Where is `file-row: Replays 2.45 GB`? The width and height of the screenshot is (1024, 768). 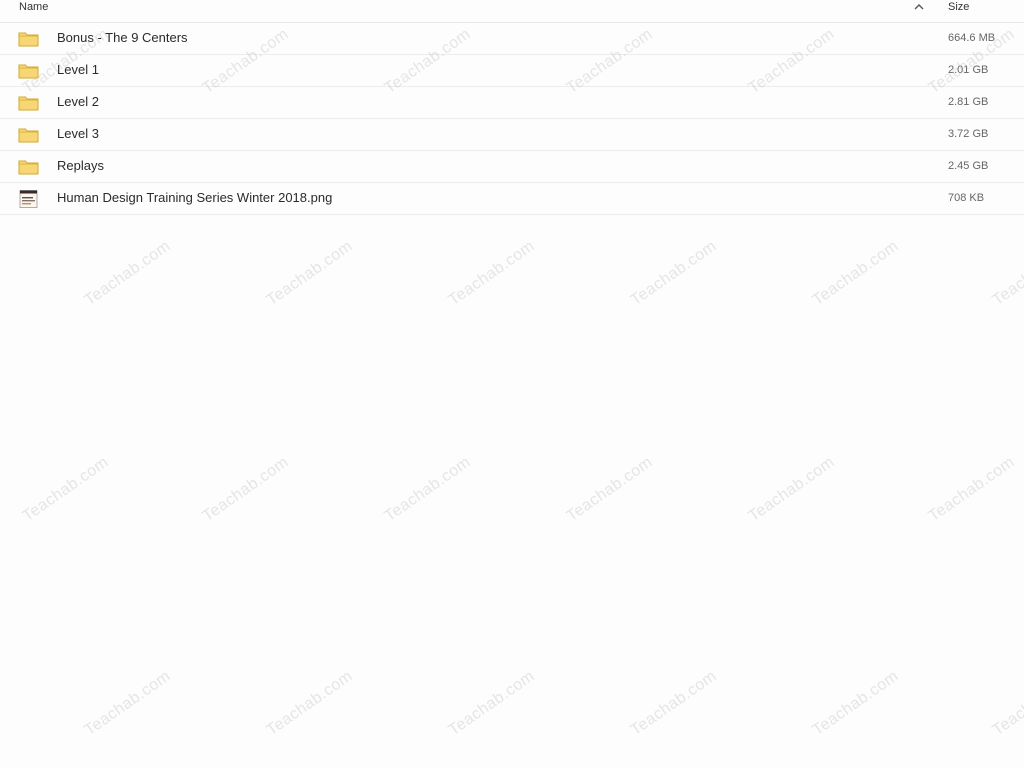
file-row: Replays 2.45 GB is located at coordinates (512, 167).